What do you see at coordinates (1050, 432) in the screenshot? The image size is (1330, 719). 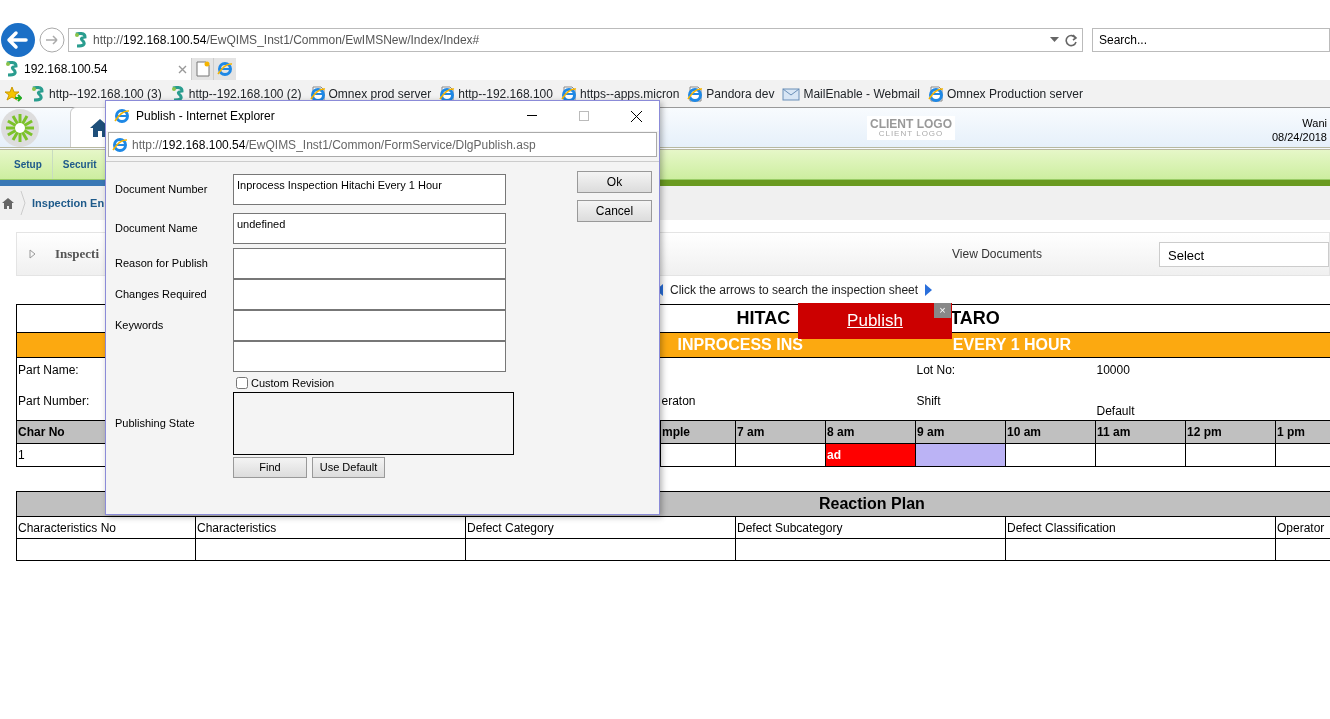 I see `column-header: 10 am` at bounding box center [1050, 432].